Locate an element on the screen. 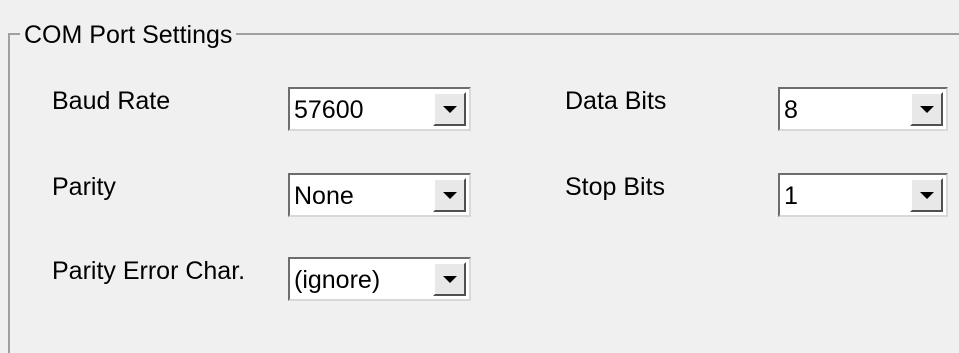 This screenshot has height=353, width=959. baud-rate-dropdown-button is located at coordinates (449, 109).